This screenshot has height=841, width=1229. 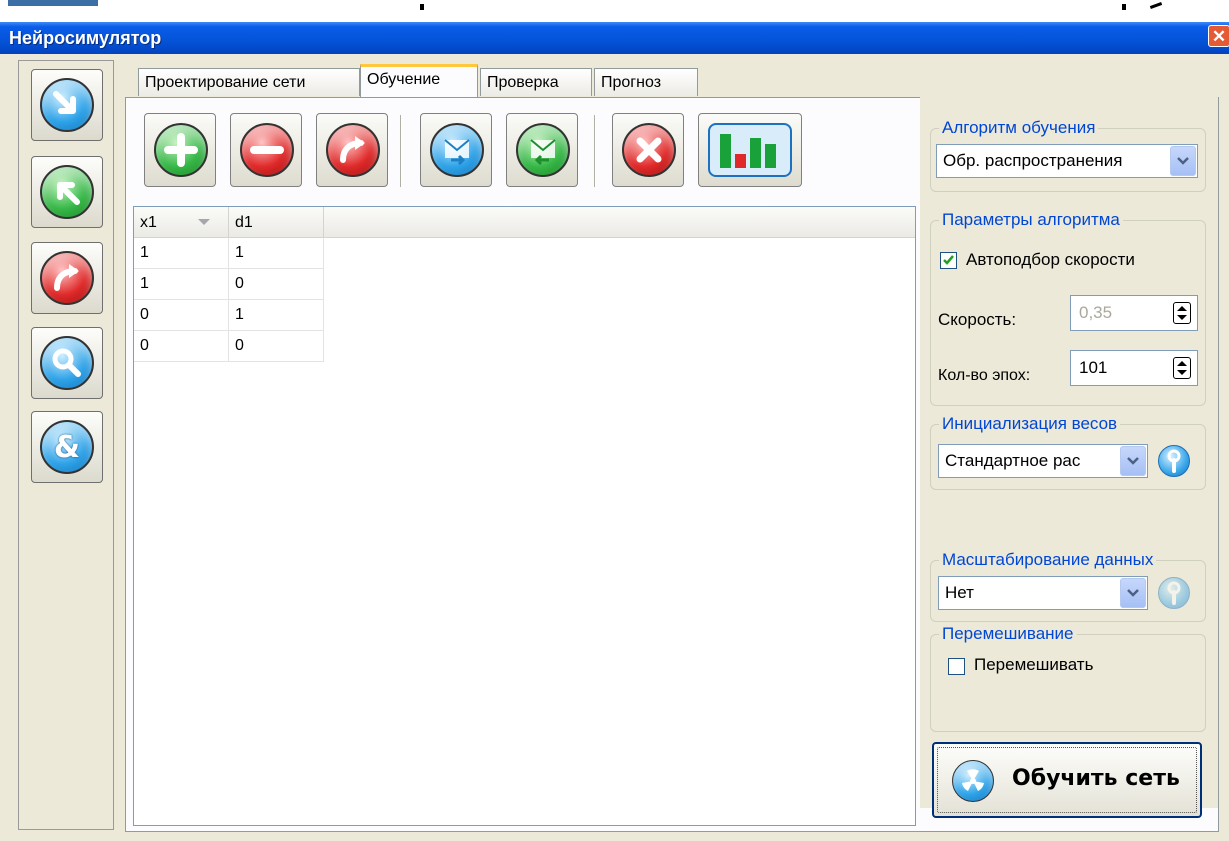 I want to click on column-header-x1: x1, so click(x=181, y=222).